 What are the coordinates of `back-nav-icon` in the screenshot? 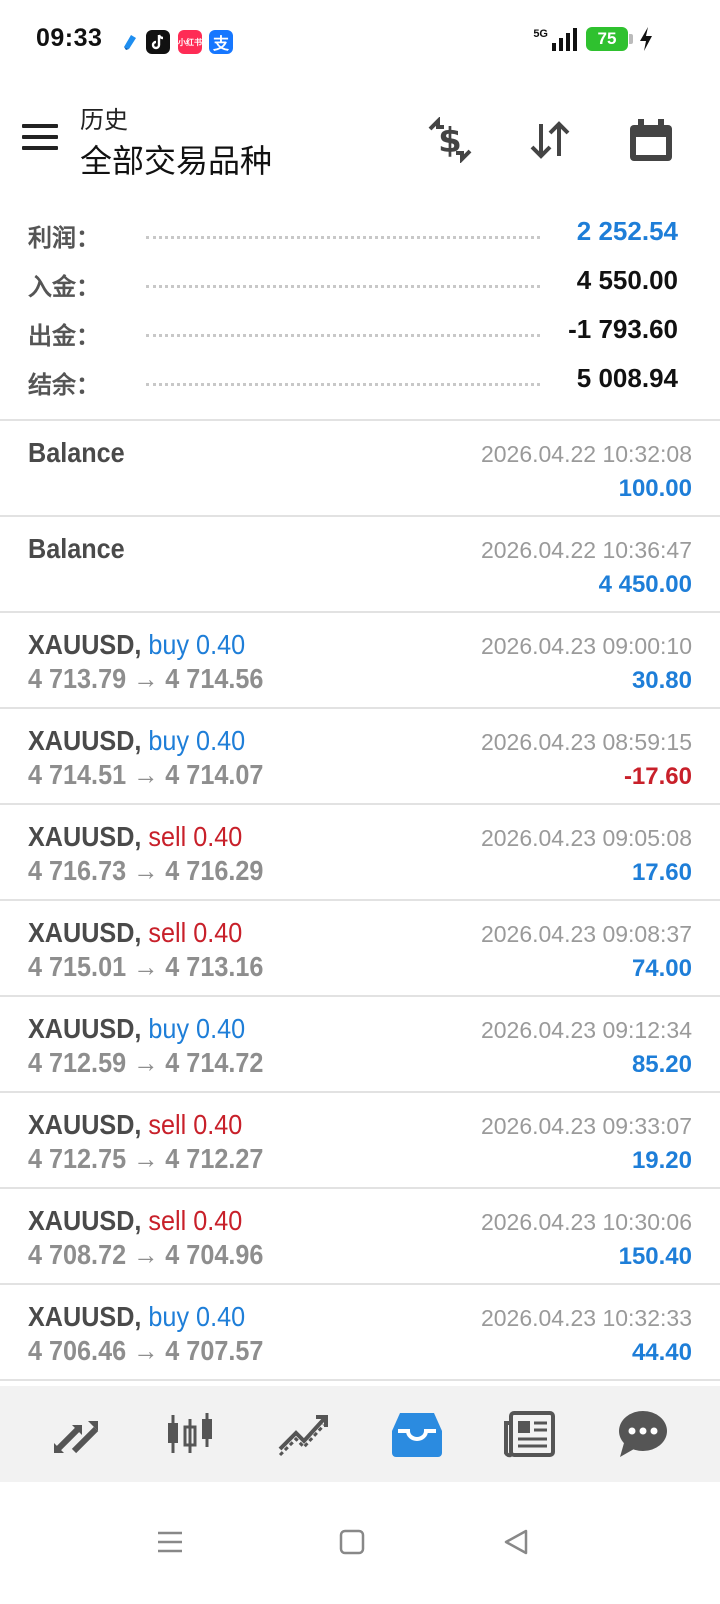 It's located at (516, 1542).